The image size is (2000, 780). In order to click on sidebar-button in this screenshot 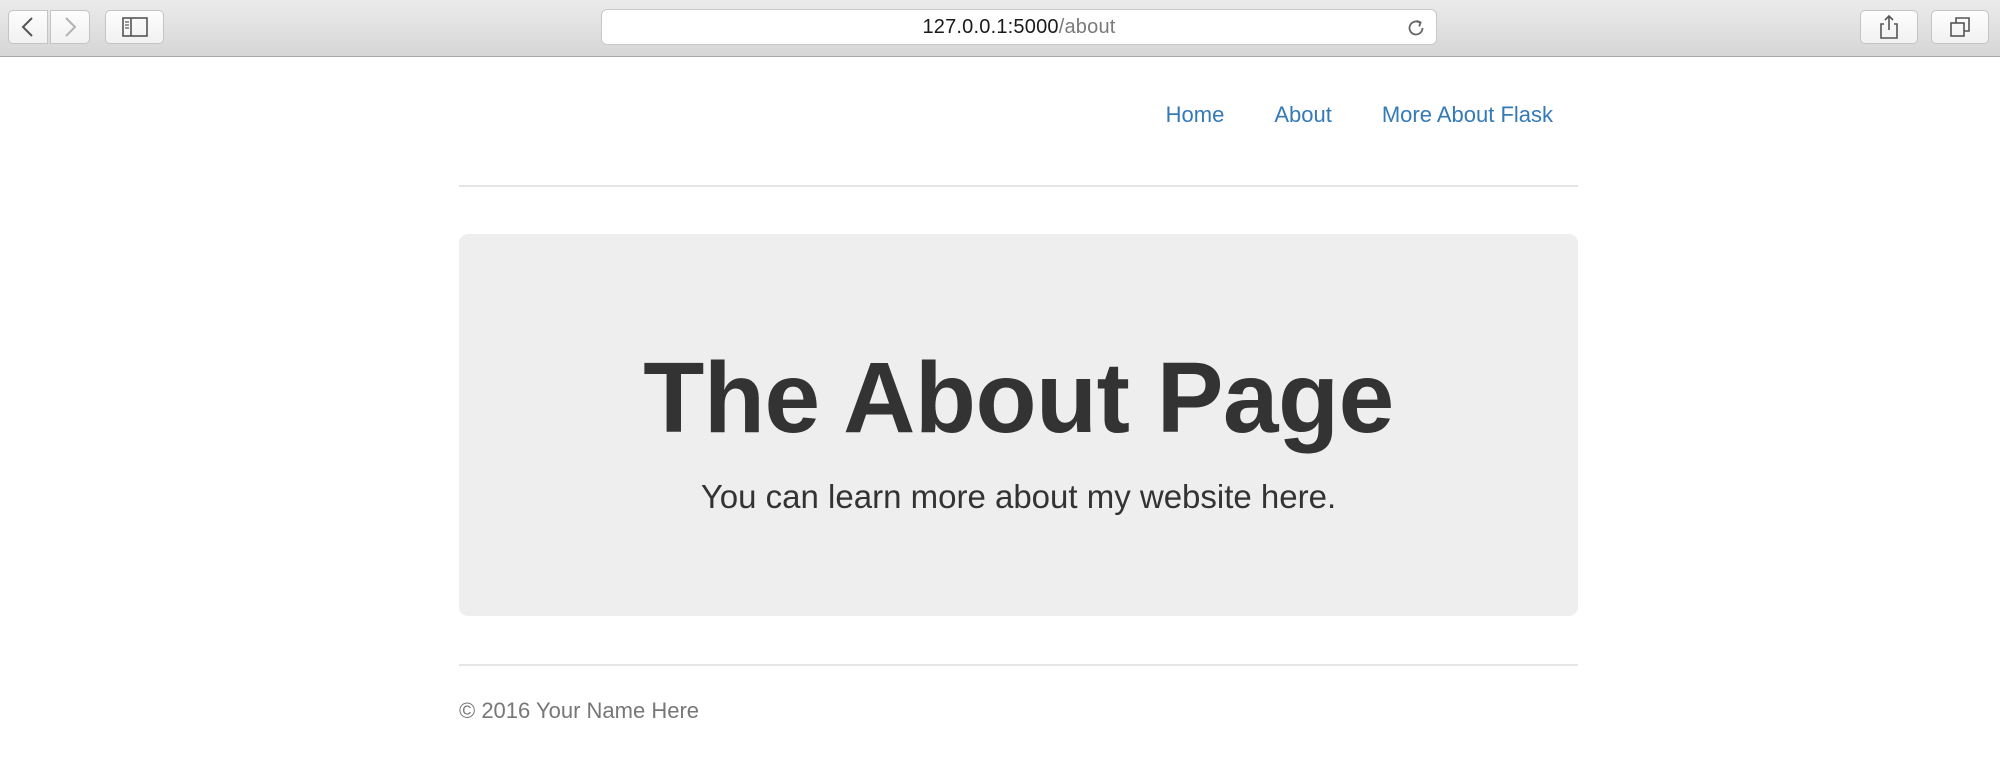, I will do `click(134, 27)`.